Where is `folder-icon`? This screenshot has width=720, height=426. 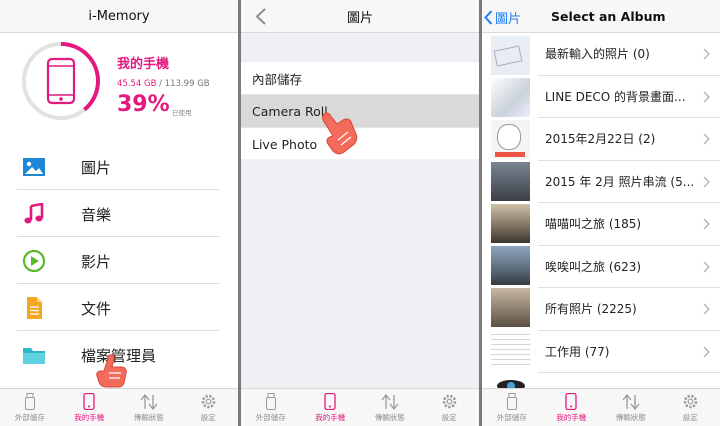 folder-icon is located at coordinates (34, 356).